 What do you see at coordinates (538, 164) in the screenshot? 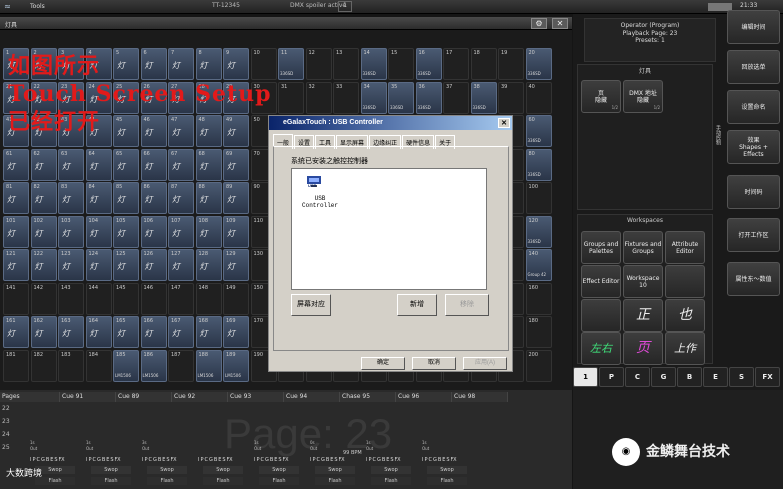
I see `fixture-cell: 80 336SD` at bounding box center [538, 164].